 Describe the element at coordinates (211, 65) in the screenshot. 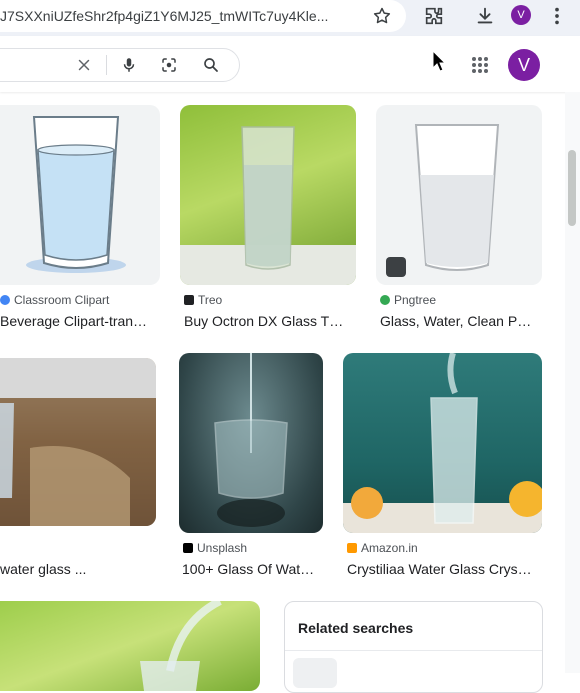

I see `search-icon` at that location.